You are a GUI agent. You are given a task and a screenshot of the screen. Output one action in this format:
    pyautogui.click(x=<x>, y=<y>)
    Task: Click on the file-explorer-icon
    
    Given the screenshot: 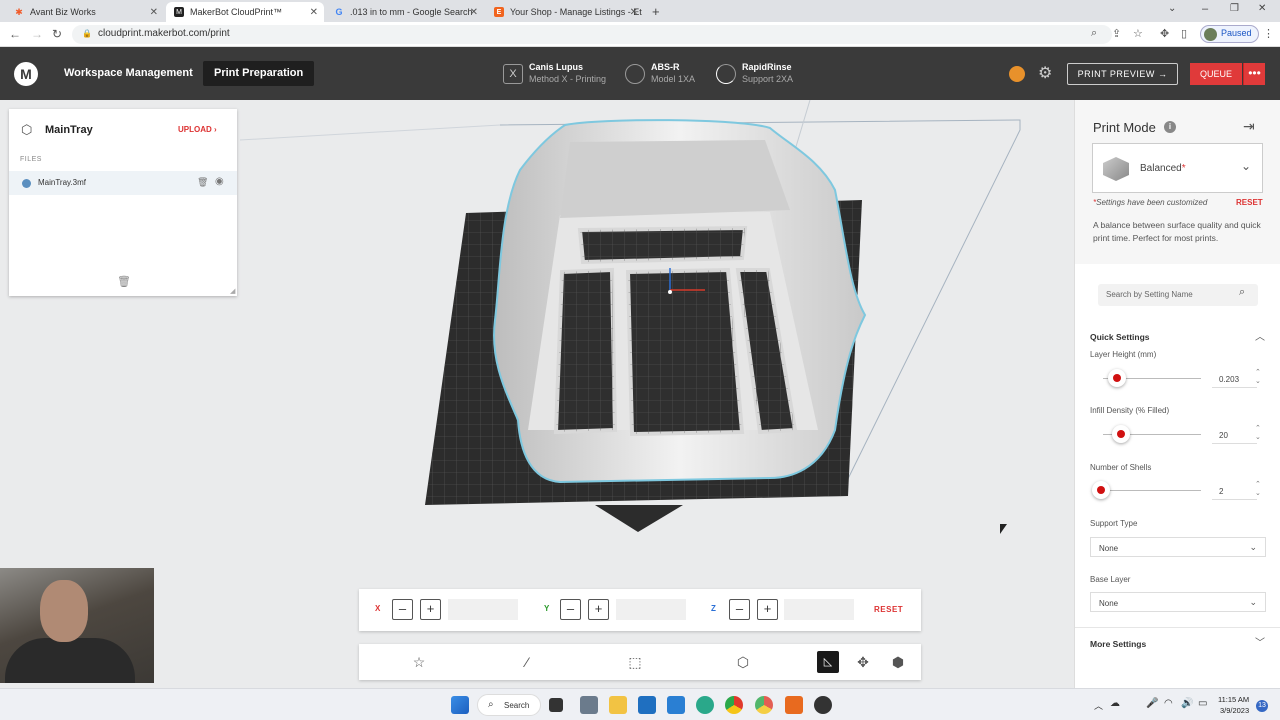 What is the action you would take?
    pyautogui.click(x=618, y=705)
    